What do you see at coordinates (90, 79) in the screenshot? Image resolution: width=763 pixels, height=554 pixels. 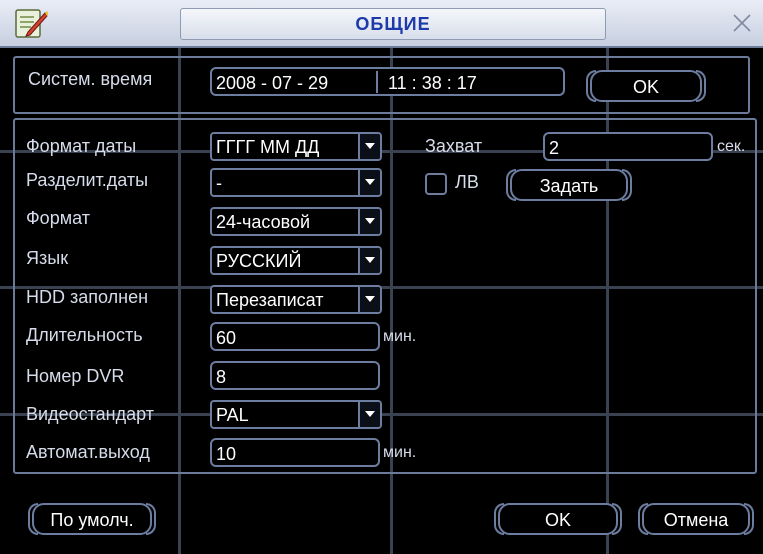 I see `system-time-label: Систем. время` at bounding box center [90, 79].